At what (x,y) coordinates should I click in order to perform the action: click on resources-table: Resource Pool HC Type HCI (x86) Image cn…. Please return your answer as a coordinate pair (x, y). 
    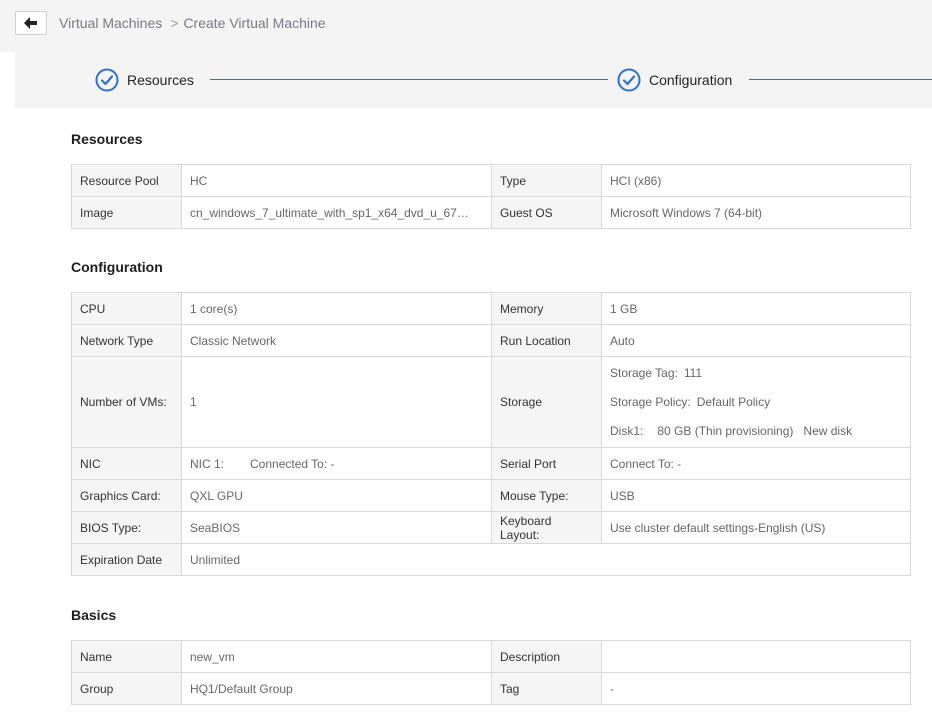
    Looking at the image, I should click on (491, 196).